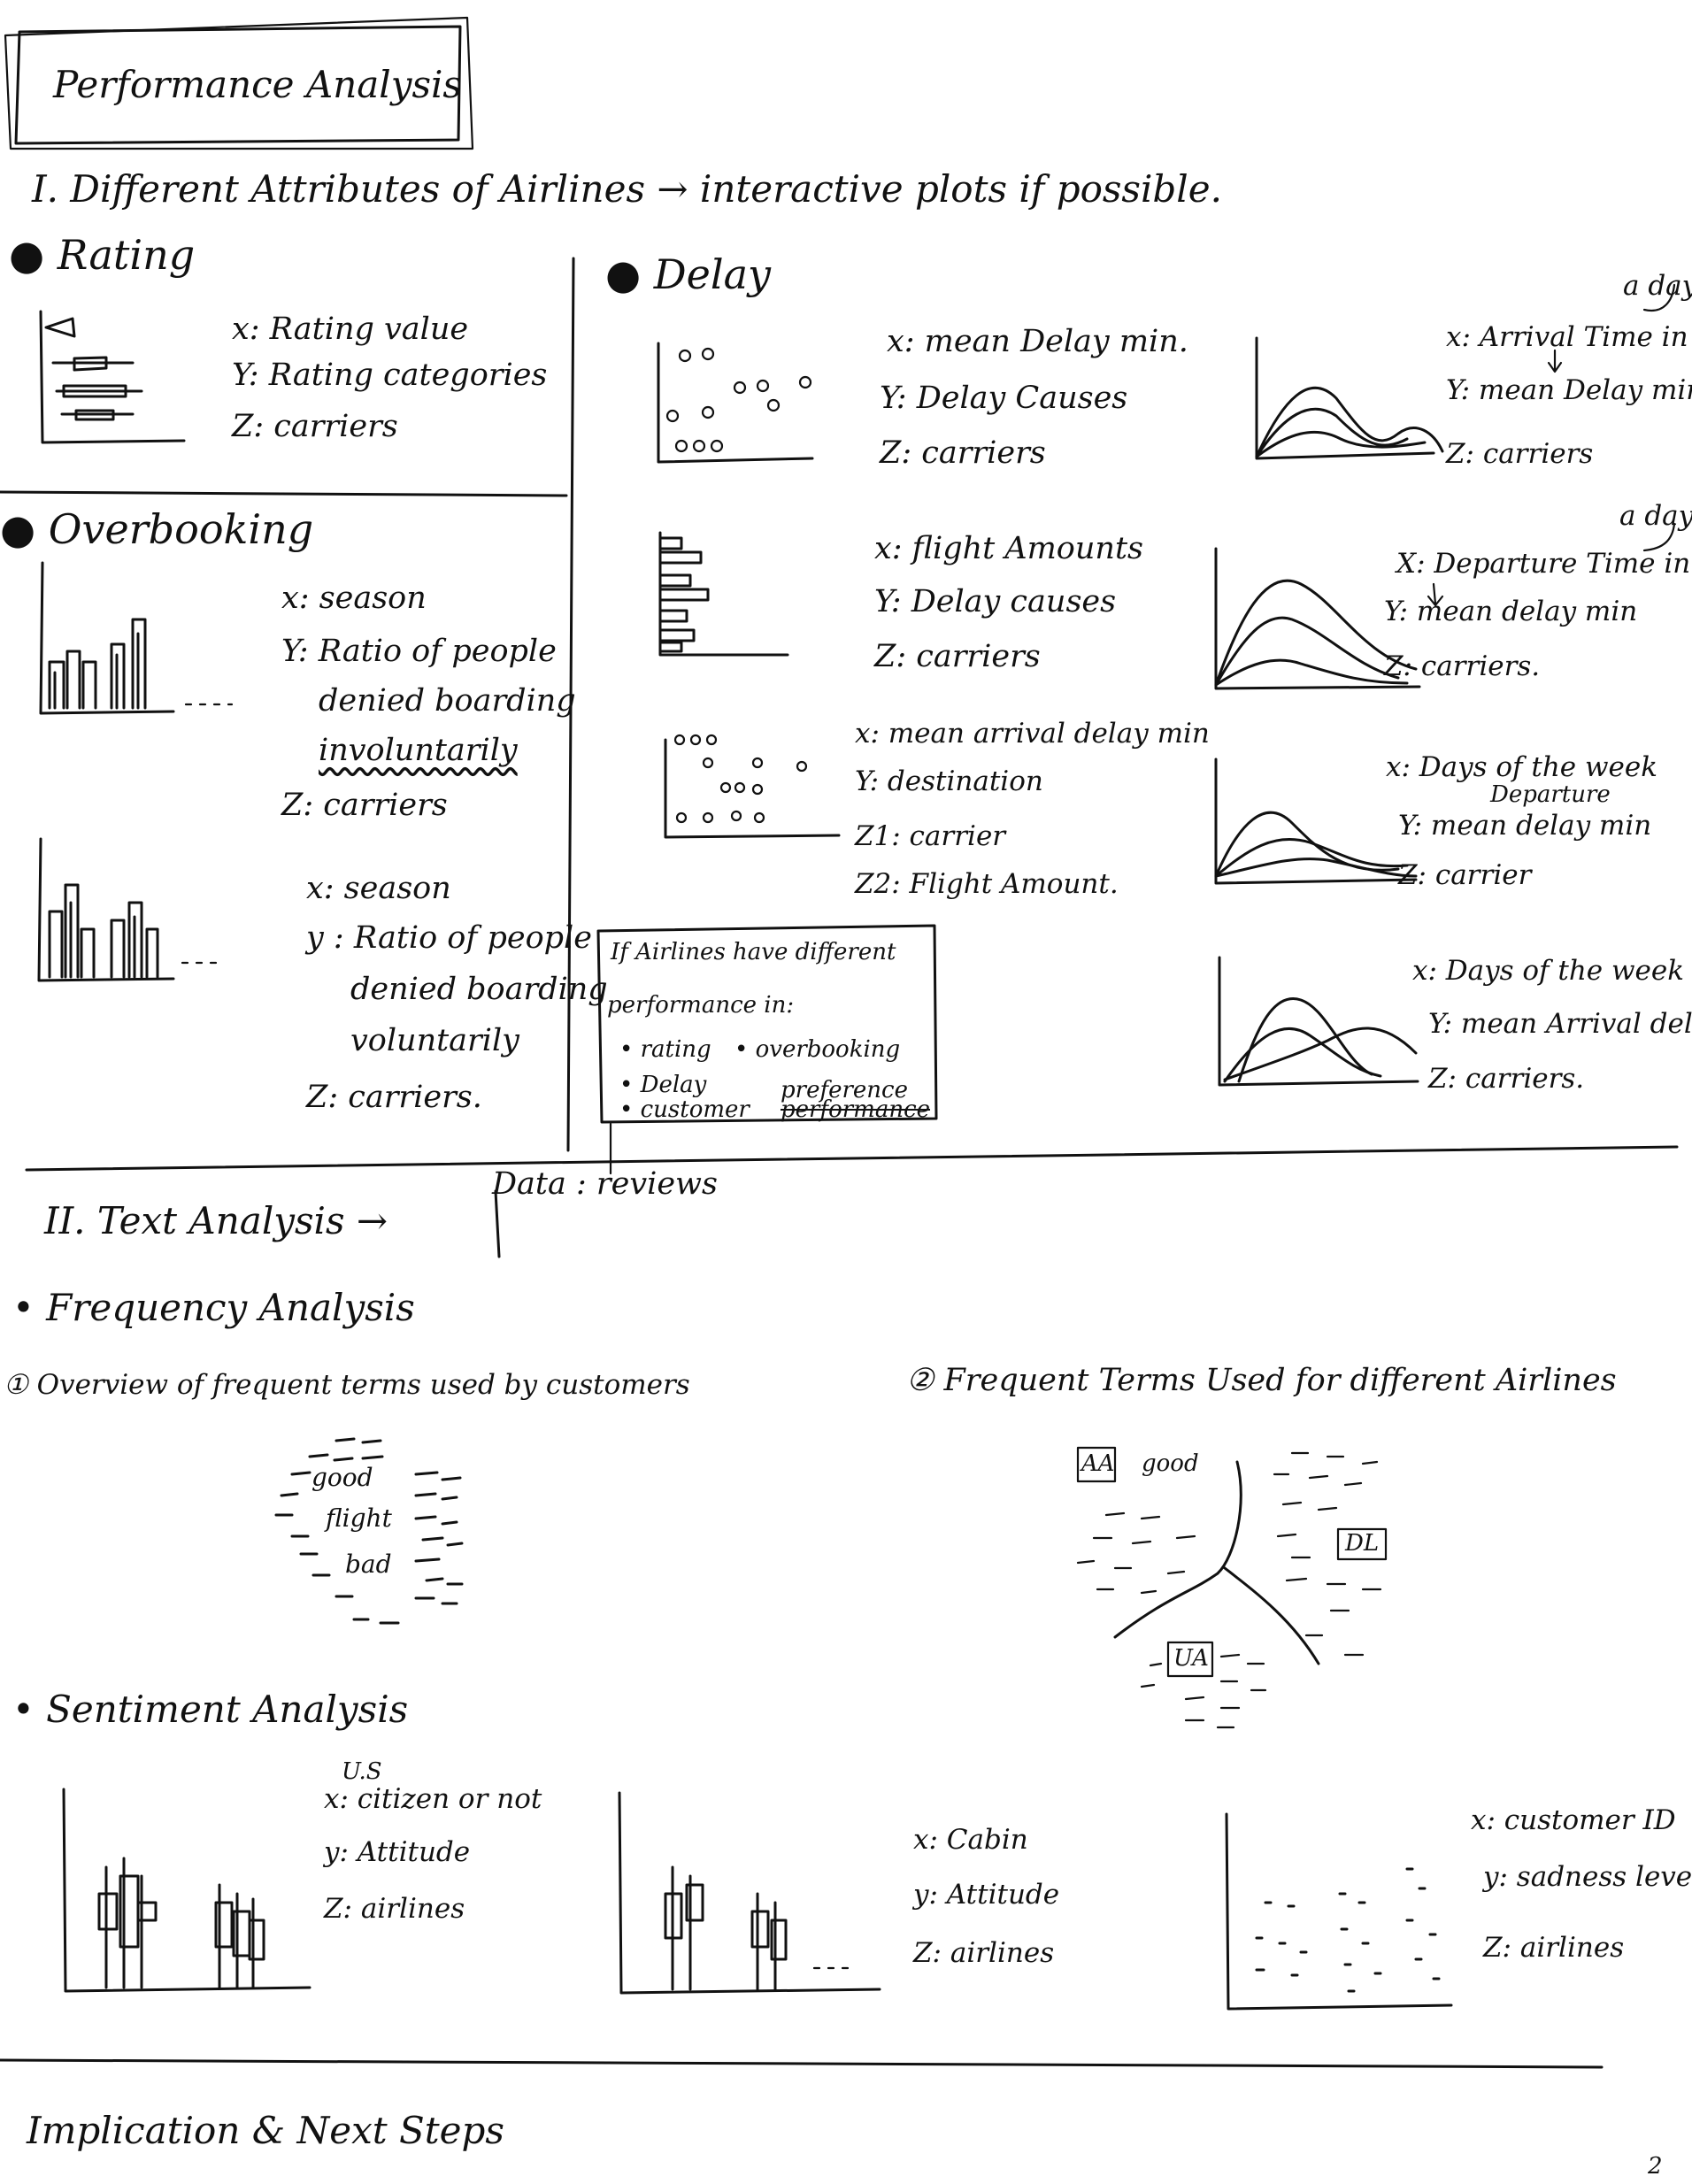 Image resolution: width=1692 pixels, height=2184 pixels. What do you see at coordinates (957, 656) in the screenshot?
I see `delay-hbar-z-label: Z: carriers` at bounding box center [957, 656].